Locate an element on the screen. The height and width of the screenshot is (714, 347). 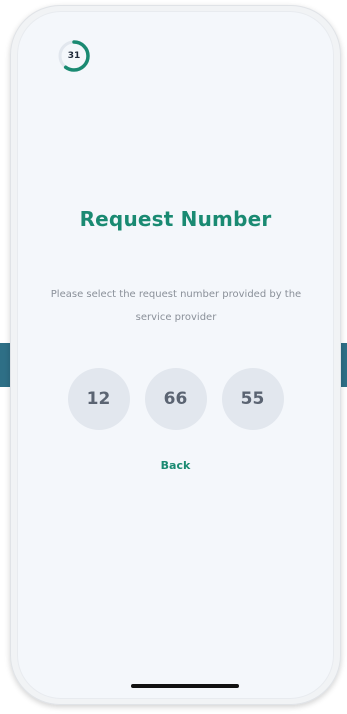
request-number-option: 12 is located at coordinates (98, 399).